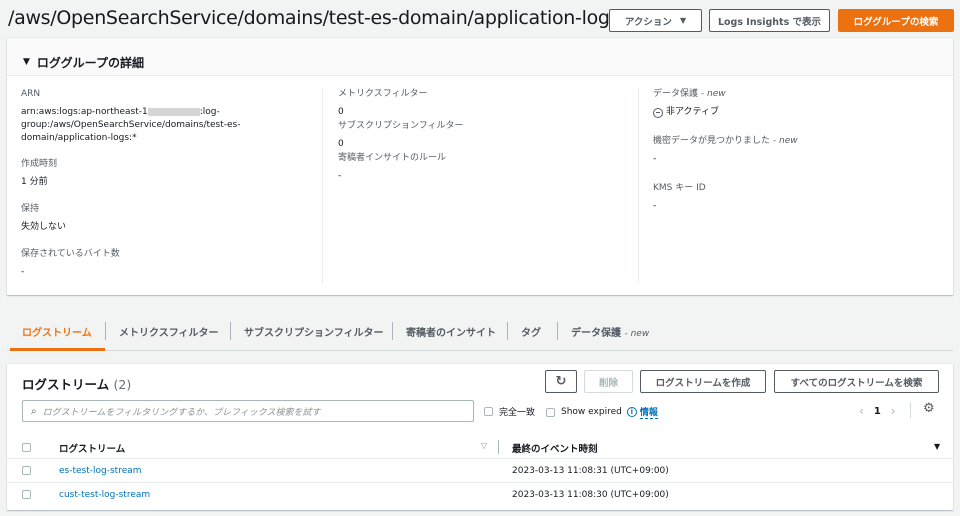 The image size is (960, 516). Describe the element at coordinates (34, 182) in the screenshot. I see `created-value: 1 分前` at that location.